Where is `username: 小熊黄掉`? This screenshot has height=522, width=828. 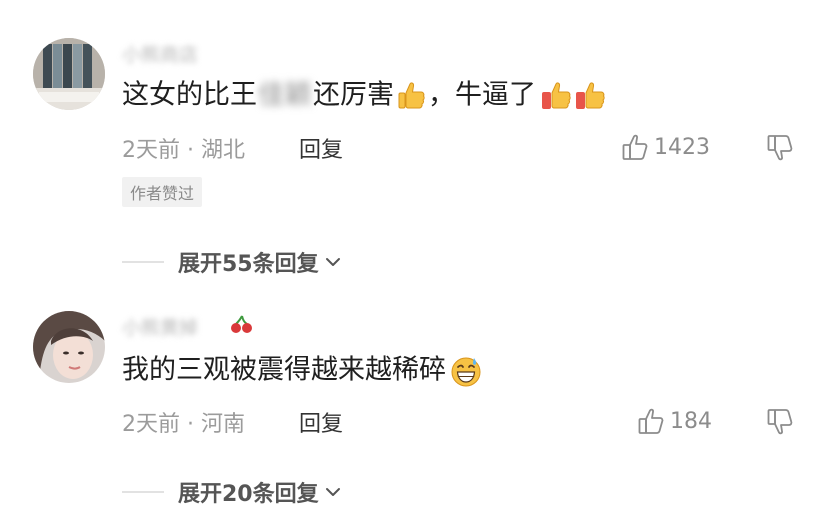 username: 小熊黄掉 is located at coordinates (160, 326).